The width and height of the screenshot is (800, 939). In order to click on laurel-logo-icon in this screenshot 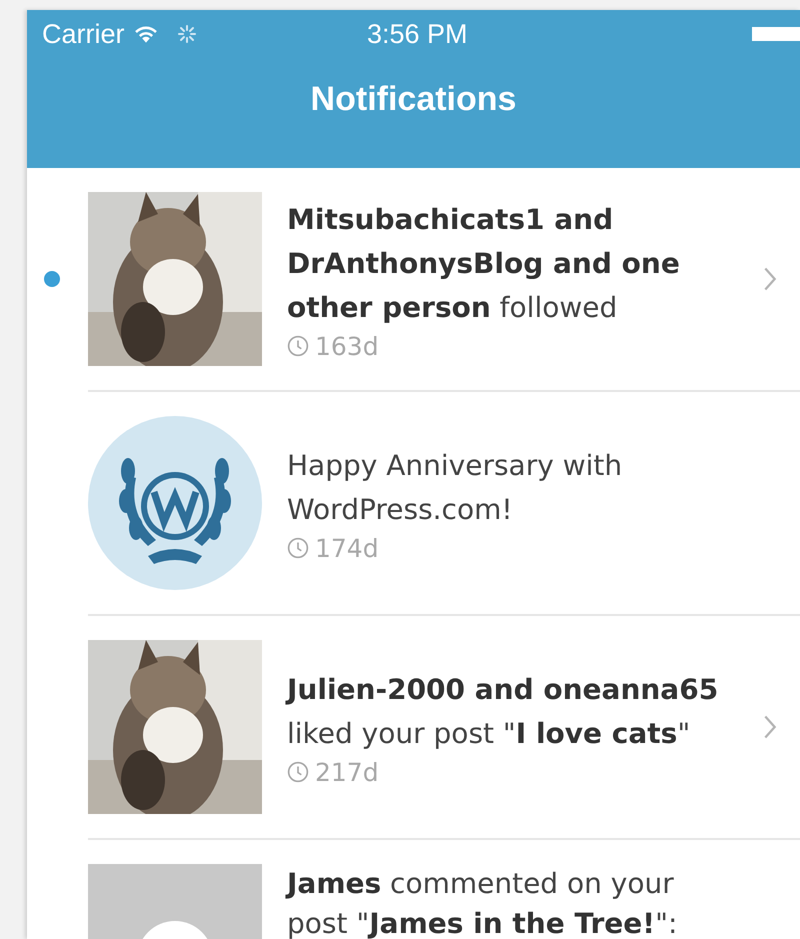, I will do `click(175, 503)`.